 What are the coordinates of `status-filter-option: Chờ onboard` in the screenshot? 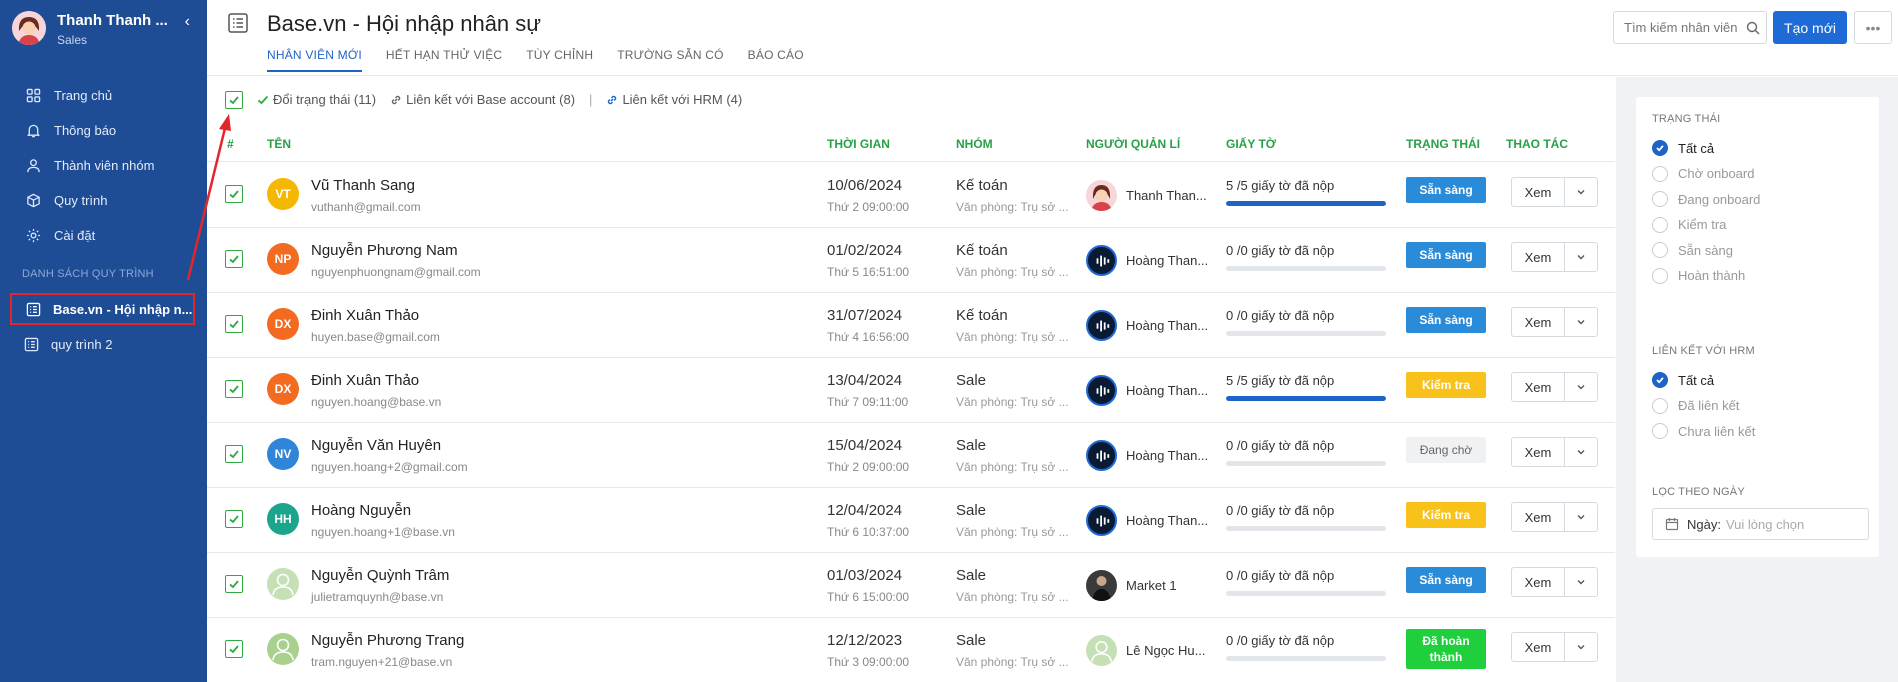 It's located at (1703, 173).